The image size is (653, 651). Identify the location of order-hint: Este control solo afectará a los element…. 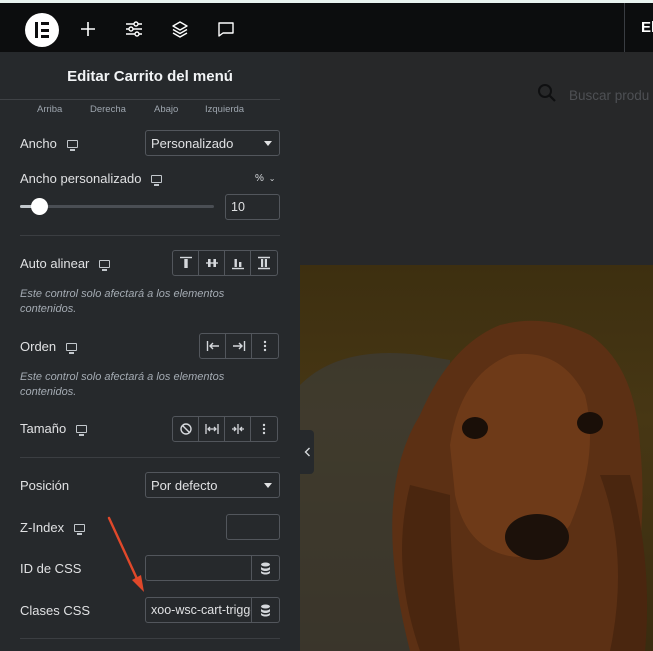
(122, 384).